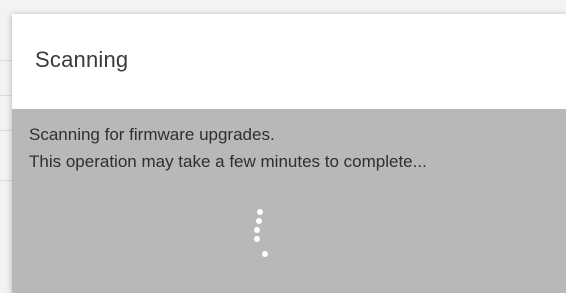  I want to click on status-message: Scanning for firmware upgrades., so click(152, 134).